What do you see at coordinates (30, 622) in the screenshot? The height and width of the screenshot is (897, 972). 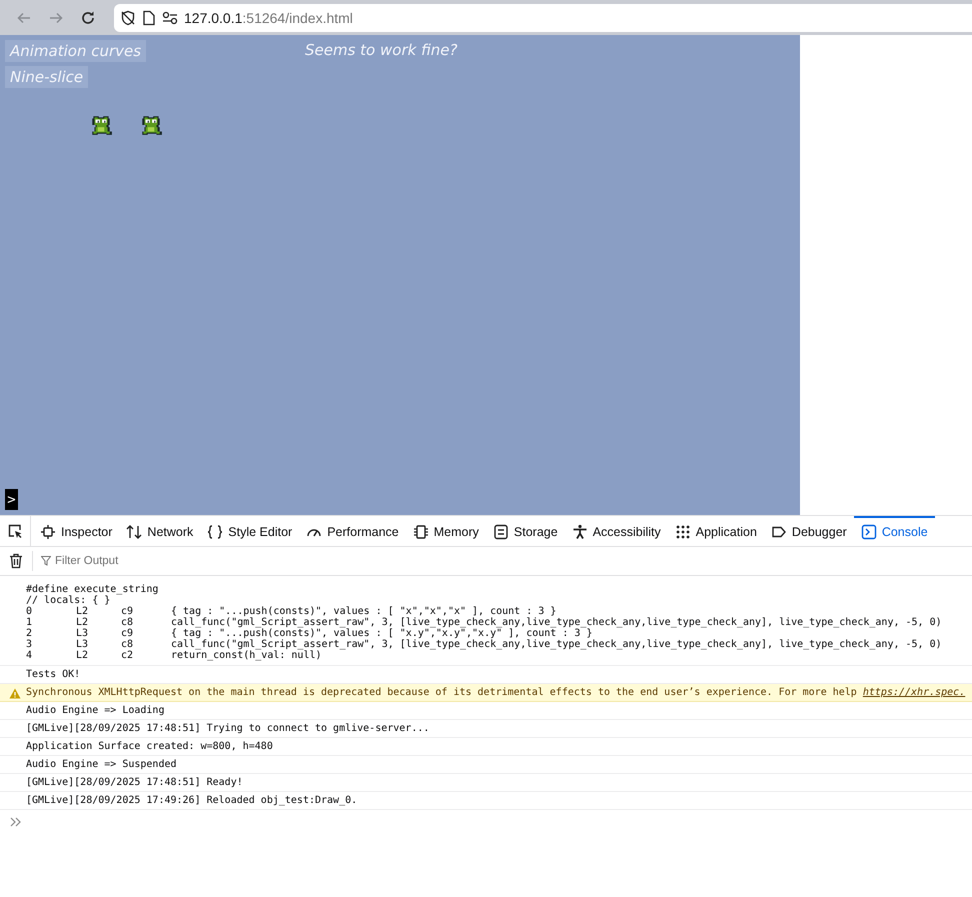 I see `bytecode-cell-text: 1` at bounding box center [30, 622].